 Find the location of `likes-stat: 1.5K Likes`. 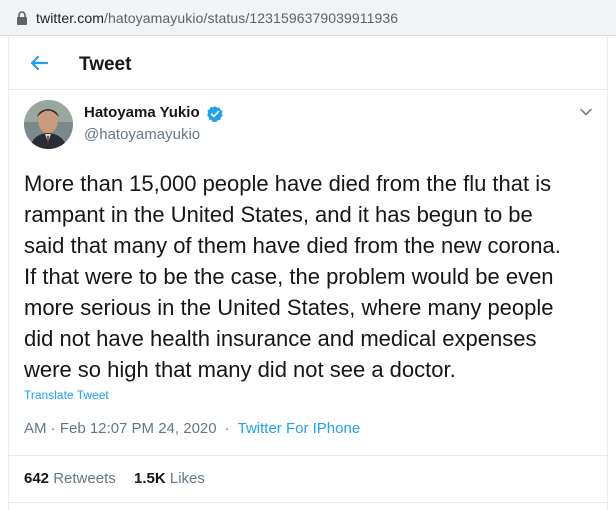

likes-stat: 1.5K Likes is located at coordinates (169, 478).